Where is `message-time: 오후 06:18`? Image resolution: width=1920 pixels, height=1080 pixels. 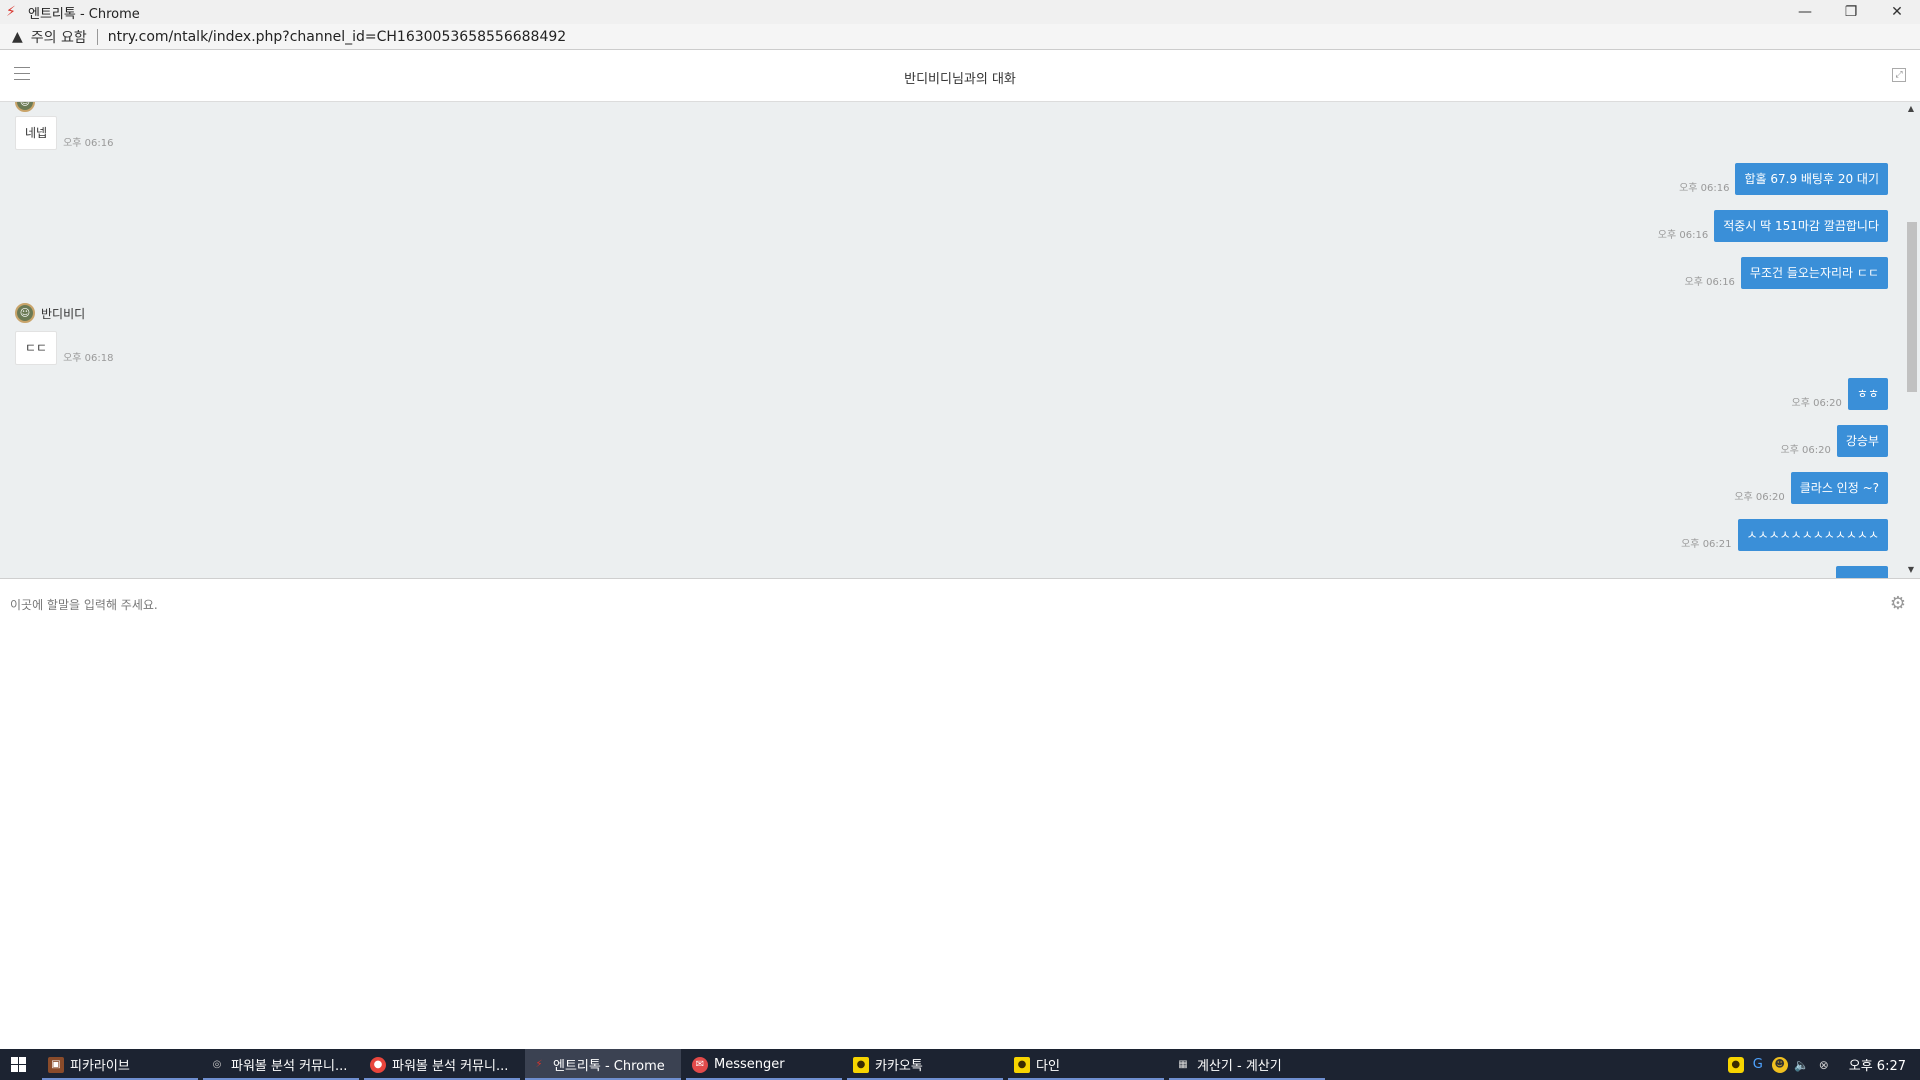
message-time: 오후 06:18 is located at coordinates (88, 358).